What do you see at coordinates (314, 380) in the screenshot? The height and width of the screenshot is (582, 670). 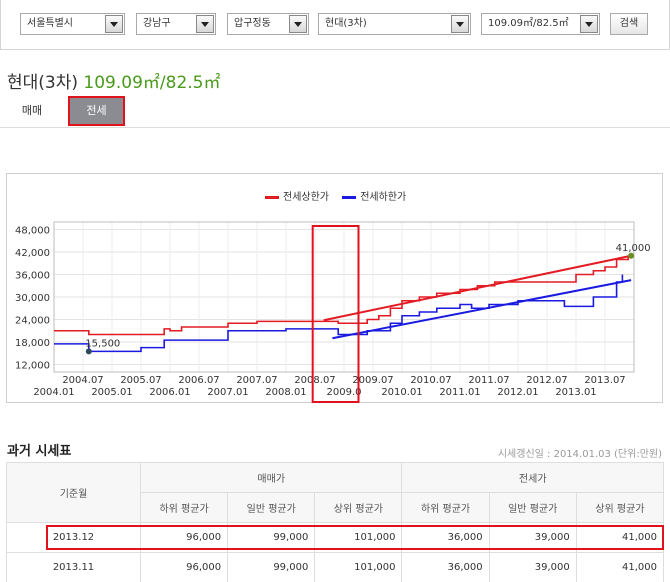 I see `x-tick-label-top: 2008.07` at bounding box center [314, 380].